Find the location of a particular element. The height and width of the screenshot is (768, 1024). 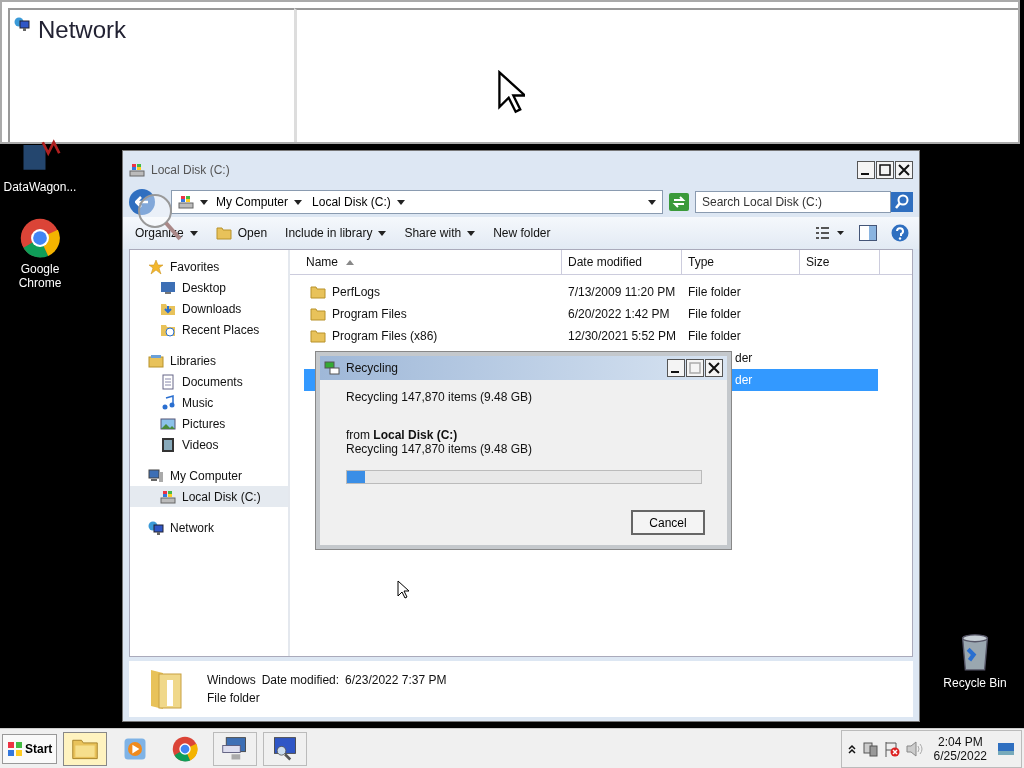

nav-item: Downloads is located at coordinates (209, 308).